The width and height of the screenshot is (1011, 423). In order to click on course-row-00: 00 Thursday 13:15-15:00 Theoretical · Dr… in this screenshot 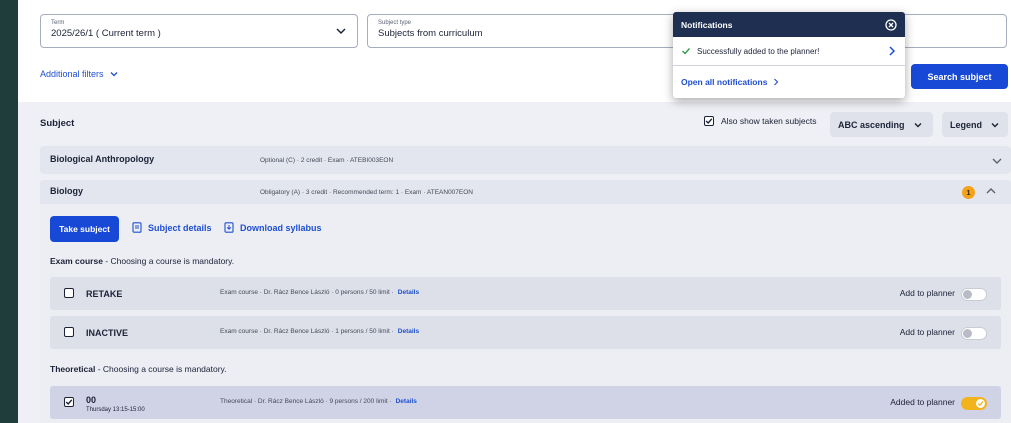, I will do `click(525, 402)`.